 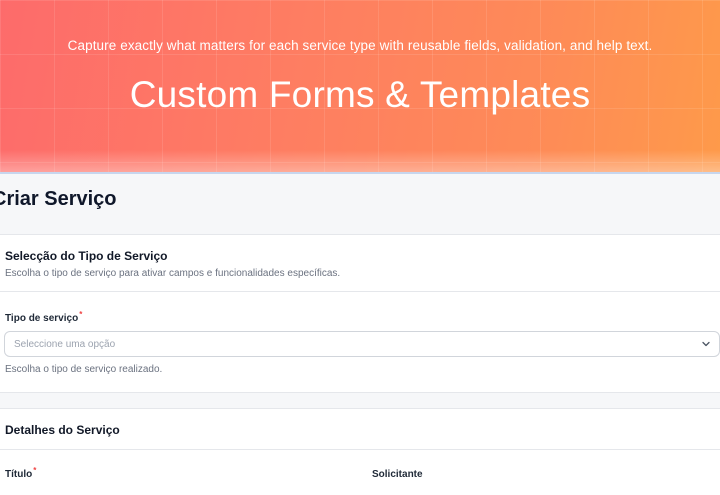 I want to click on service-type-label-text: Tipo de serviço, so click(x=42, y=318).